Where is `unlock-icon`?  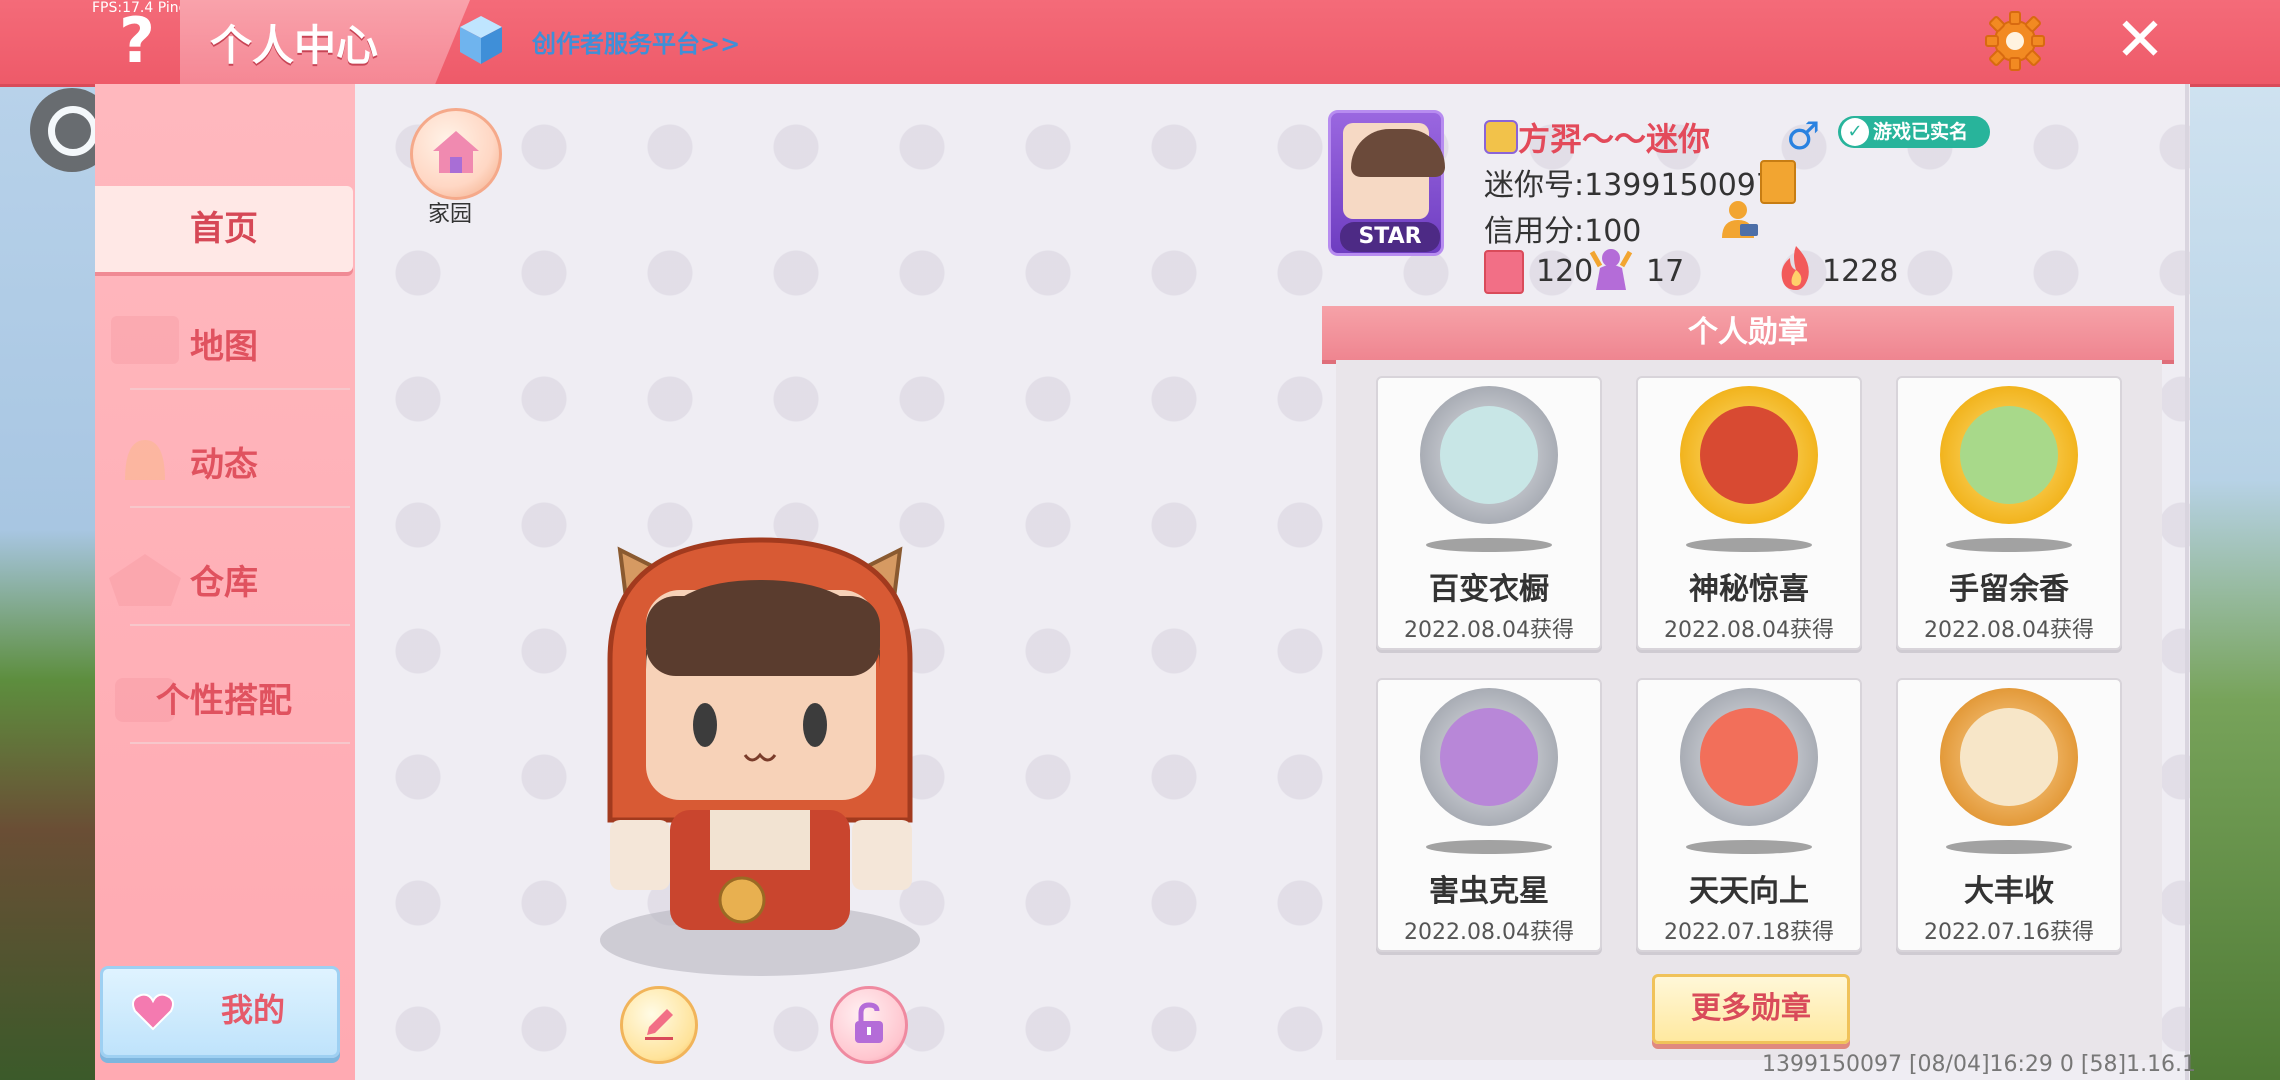
unlock-icon is located at coordinates (869, 1022).